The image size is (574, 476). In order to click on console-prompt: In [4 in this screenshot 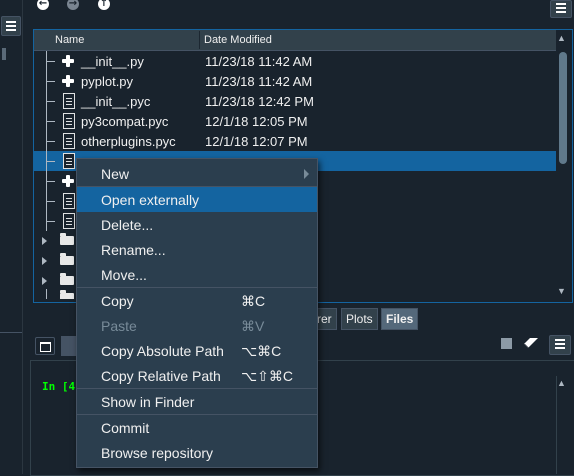, I will do `click(59, 386)`.